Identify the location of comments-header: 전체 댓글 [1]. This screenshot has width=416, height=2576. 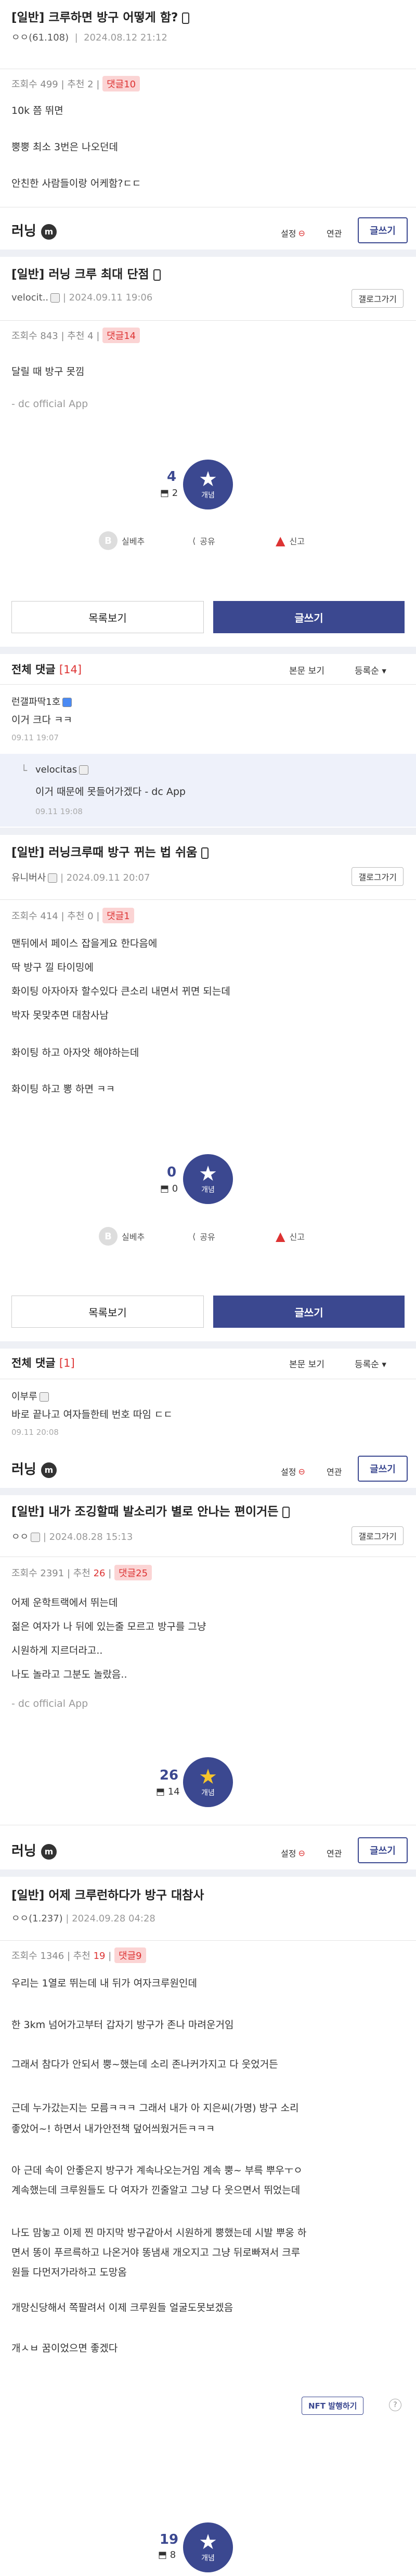
(43, 1363).